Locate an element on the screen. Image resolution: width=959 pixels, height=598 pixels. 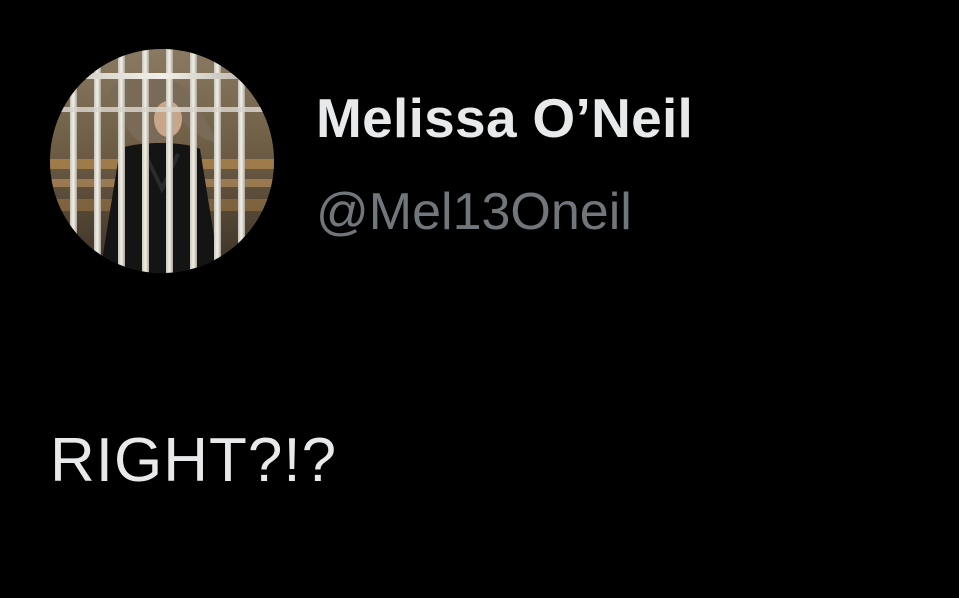
tweet-text: RIGHT?!? is located at coordinates (194, 460).